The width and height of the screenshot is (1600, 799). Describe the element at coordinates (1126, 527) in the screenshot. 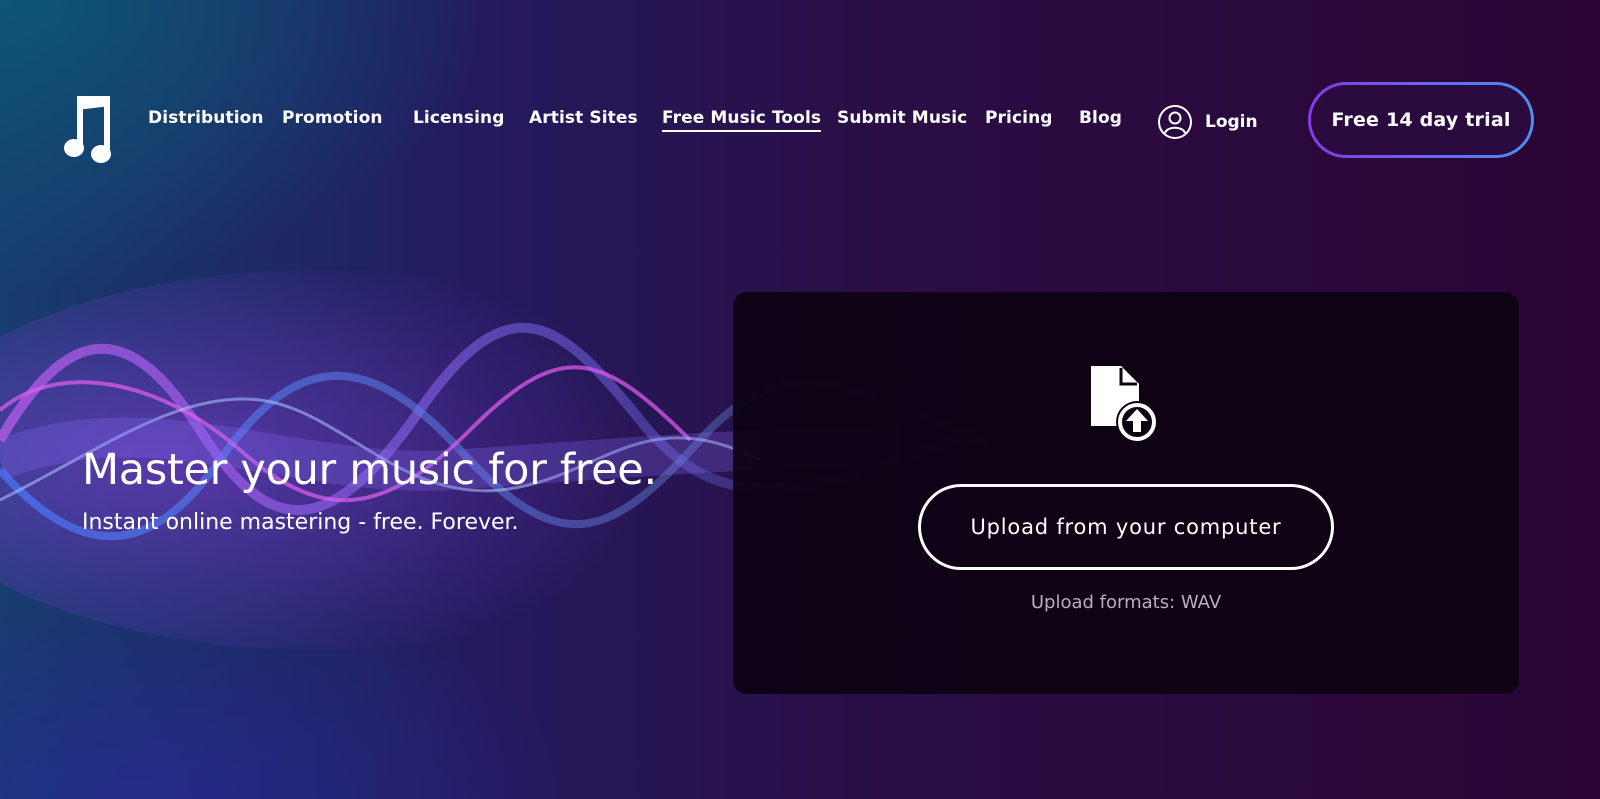

I see `upload-from-computer-button: Upload from your computer` at that location.